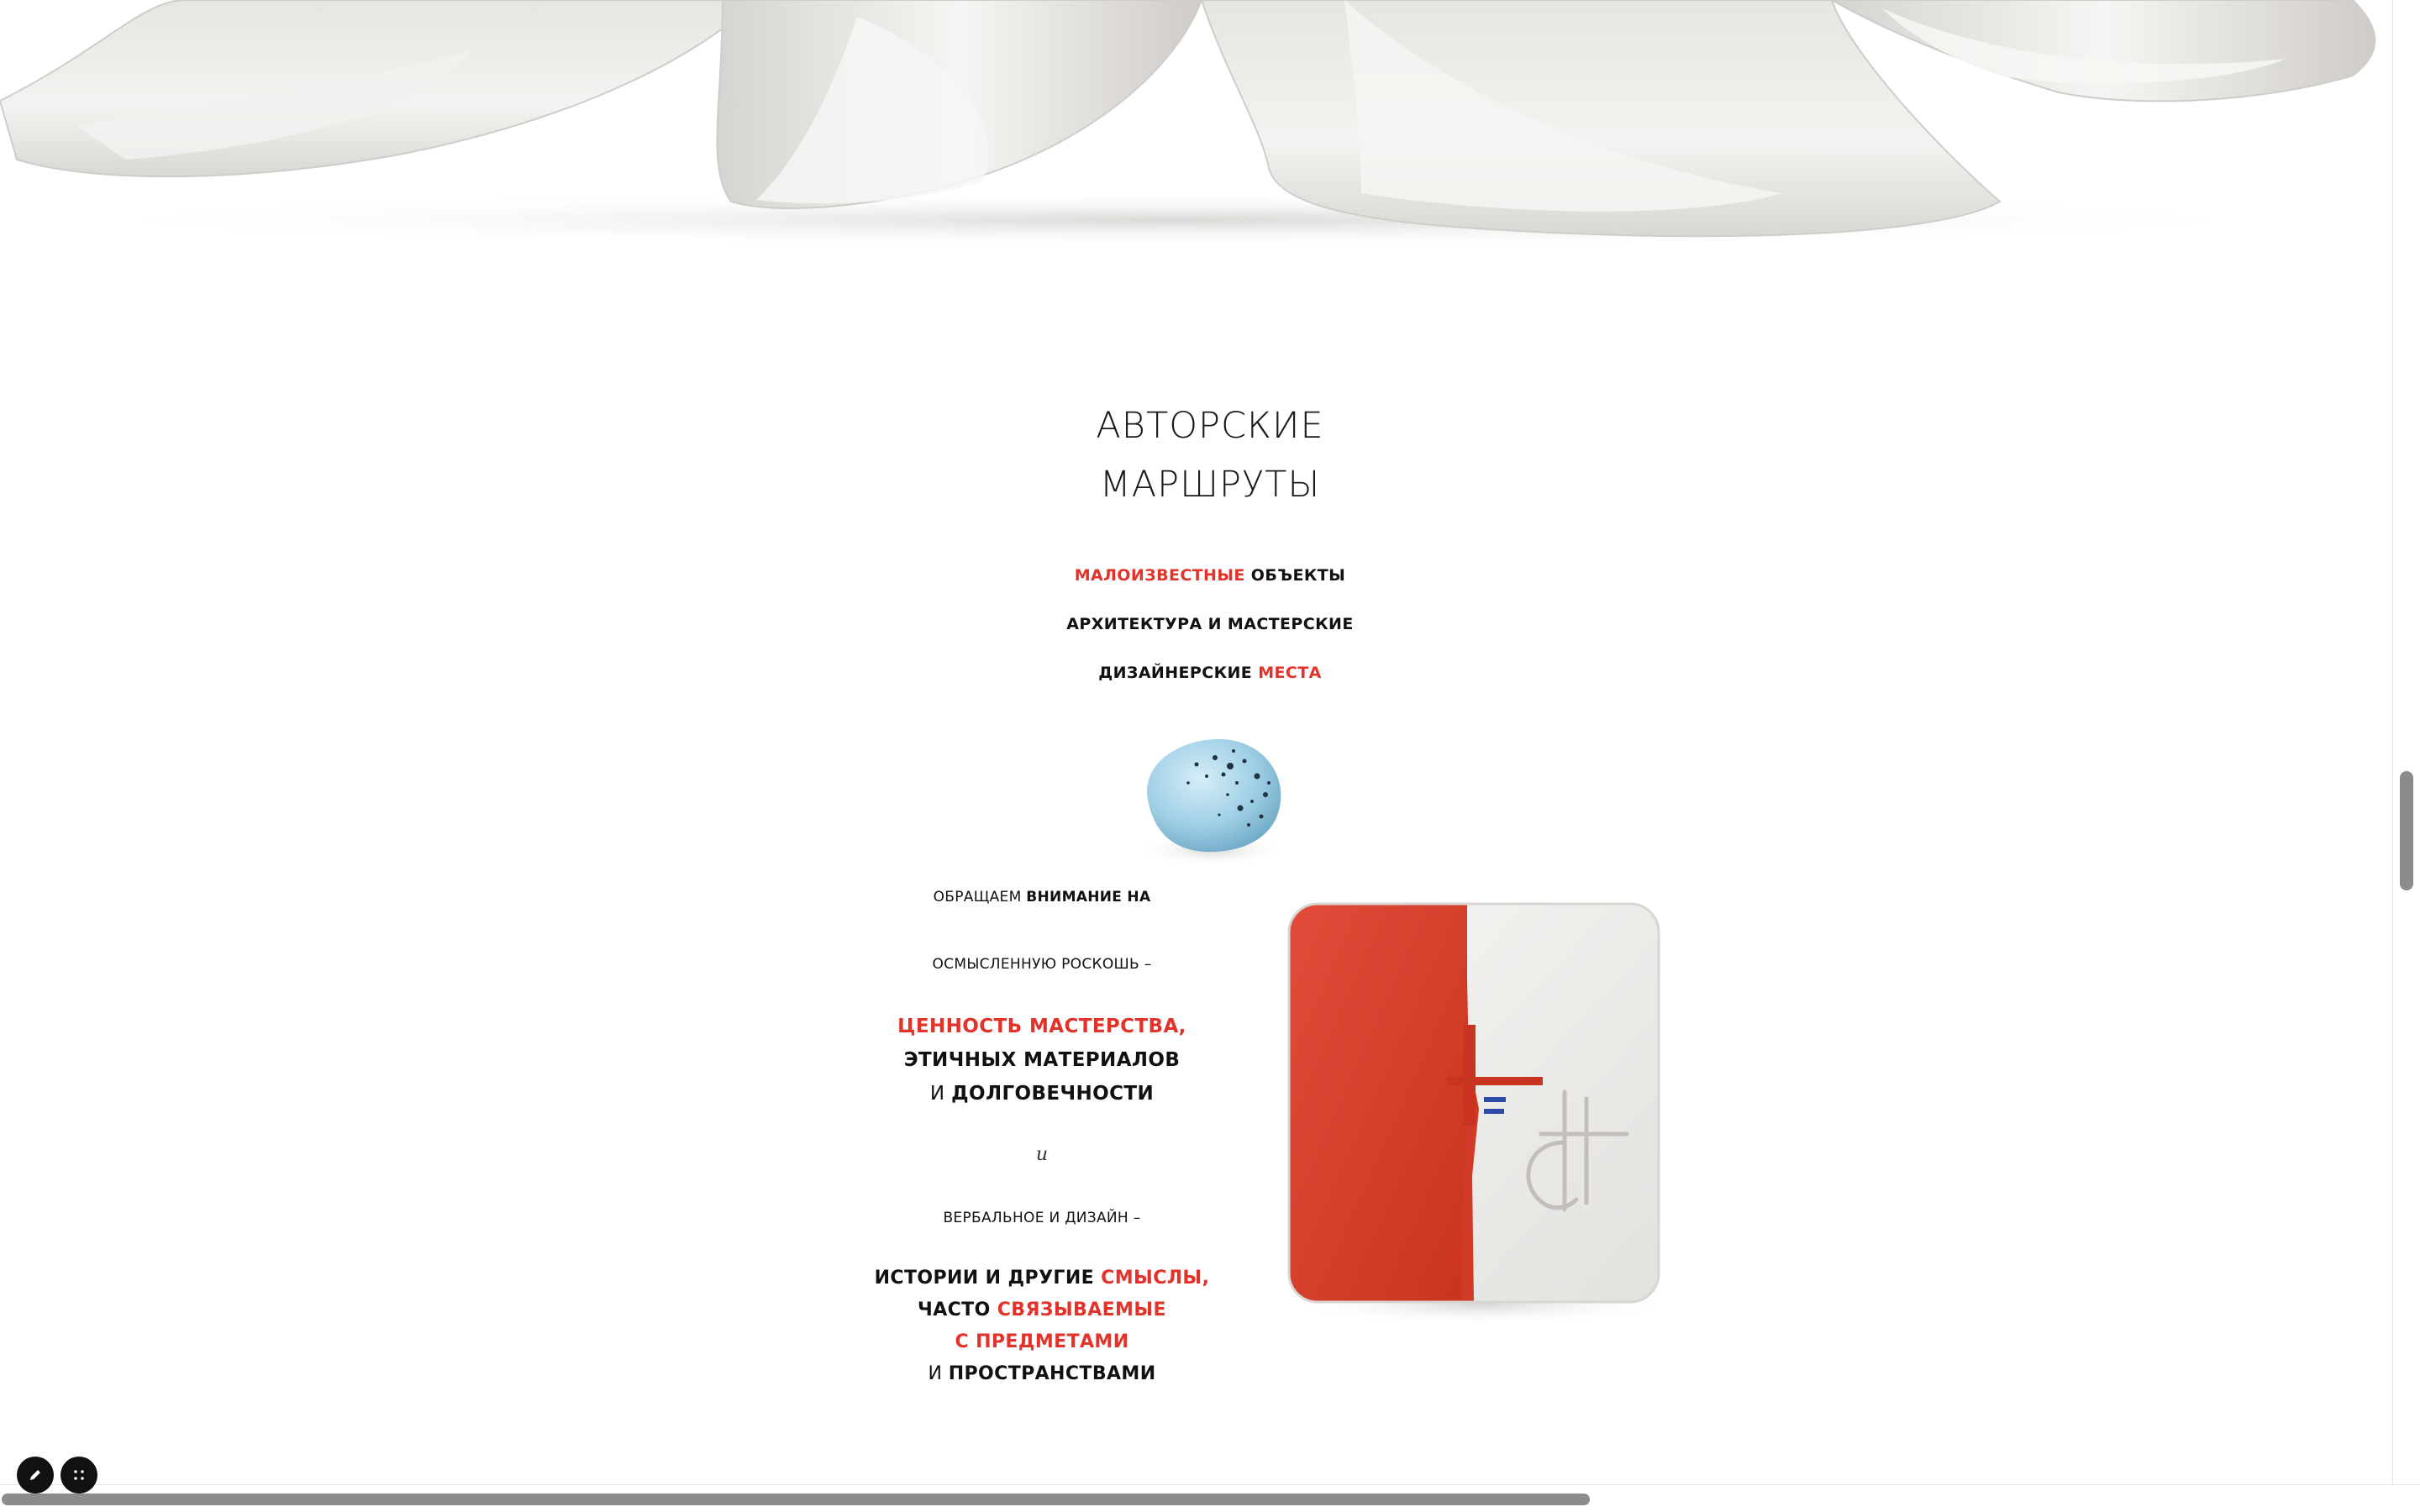 This screenshot has height=1512, width=2420. Describe the element at coordinates (1159, 575) in the screenshot. I see `tagline-1-accent: МАЛОИЗВЕСТНЫЕ` at that location.